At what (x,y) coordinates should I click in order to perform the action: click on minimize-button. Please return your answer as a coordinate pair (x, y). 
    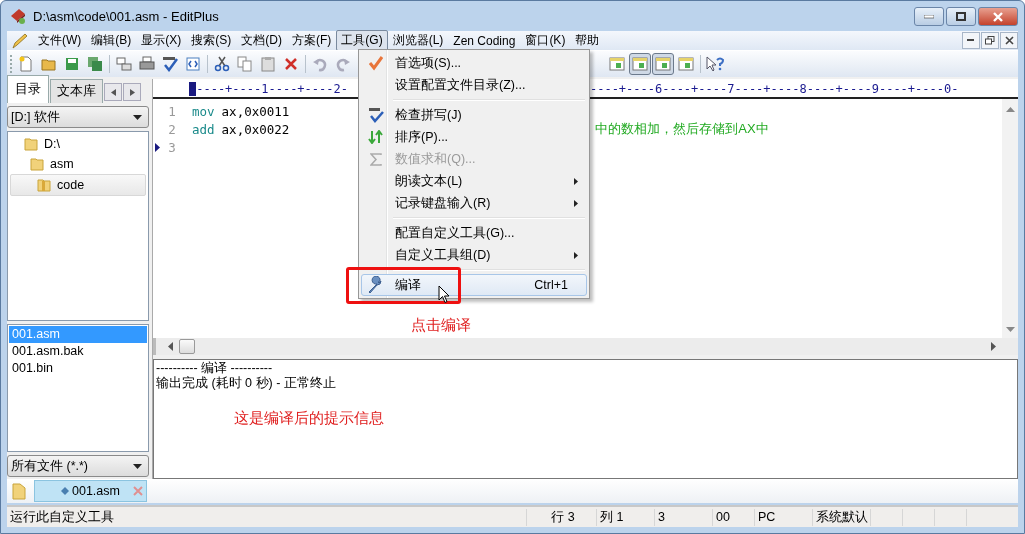
    Looking at the image, I should click on (971, 40).